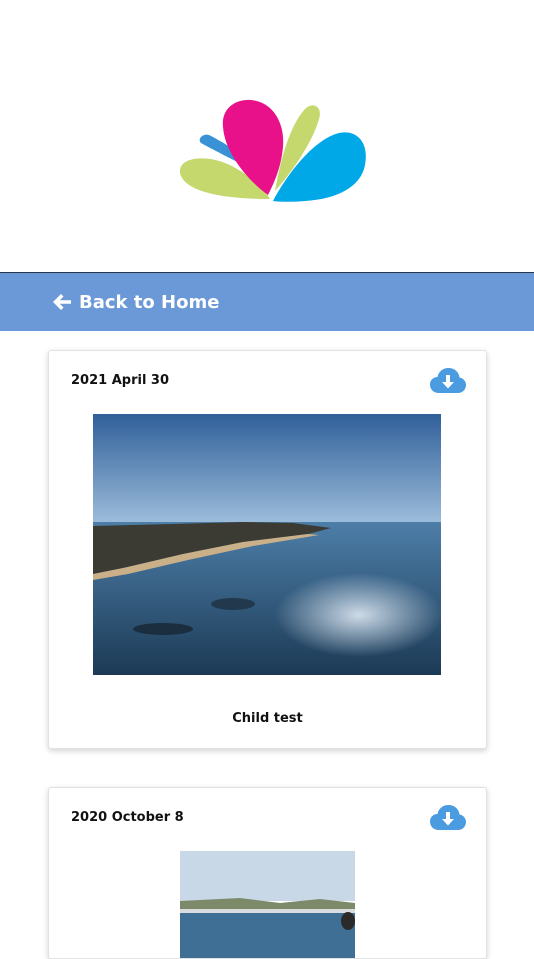 This screenshot has height=959, width=534. What do you see at coordinates (272, 150) in the screenshot?
I see `petal-logo-icon` at bounding box center [272, 150].